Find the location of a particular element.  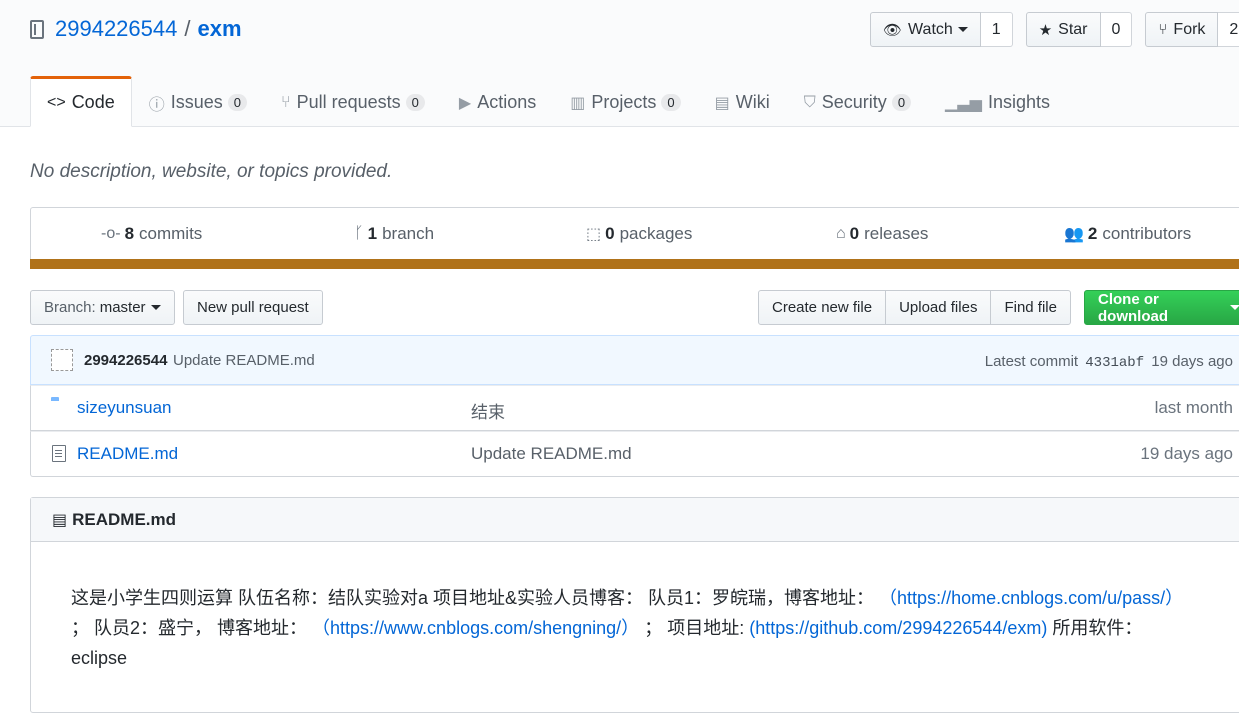

branch-name: master is located at coordinates (122, 307).